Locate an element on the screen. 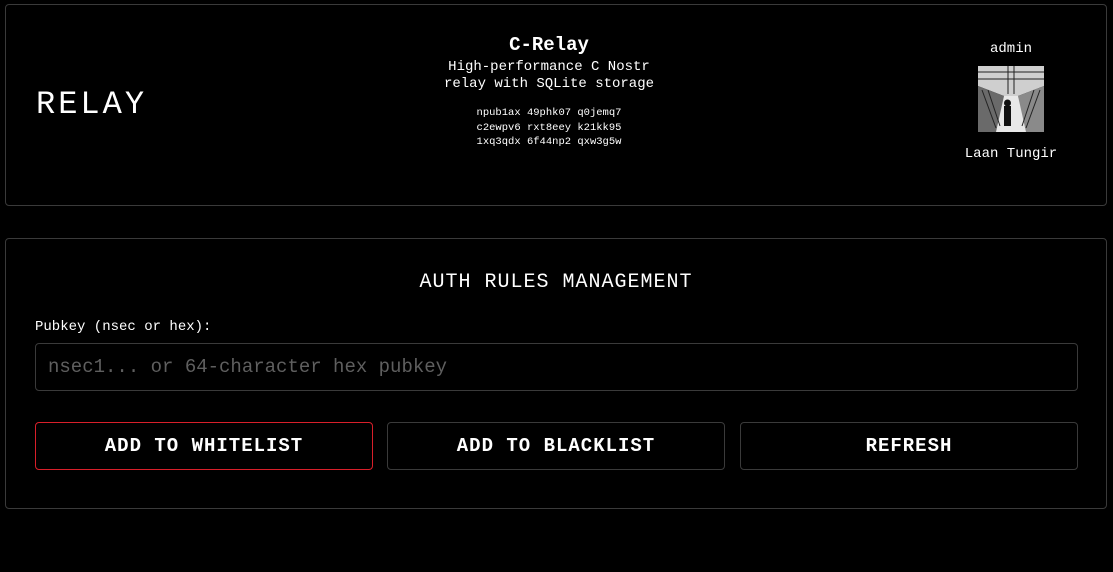 The image size is (1113, 572). relay-pubkey-line: 1xq3qdx 6f44np2 qxw3g5w is located at coordinates (549, 142).